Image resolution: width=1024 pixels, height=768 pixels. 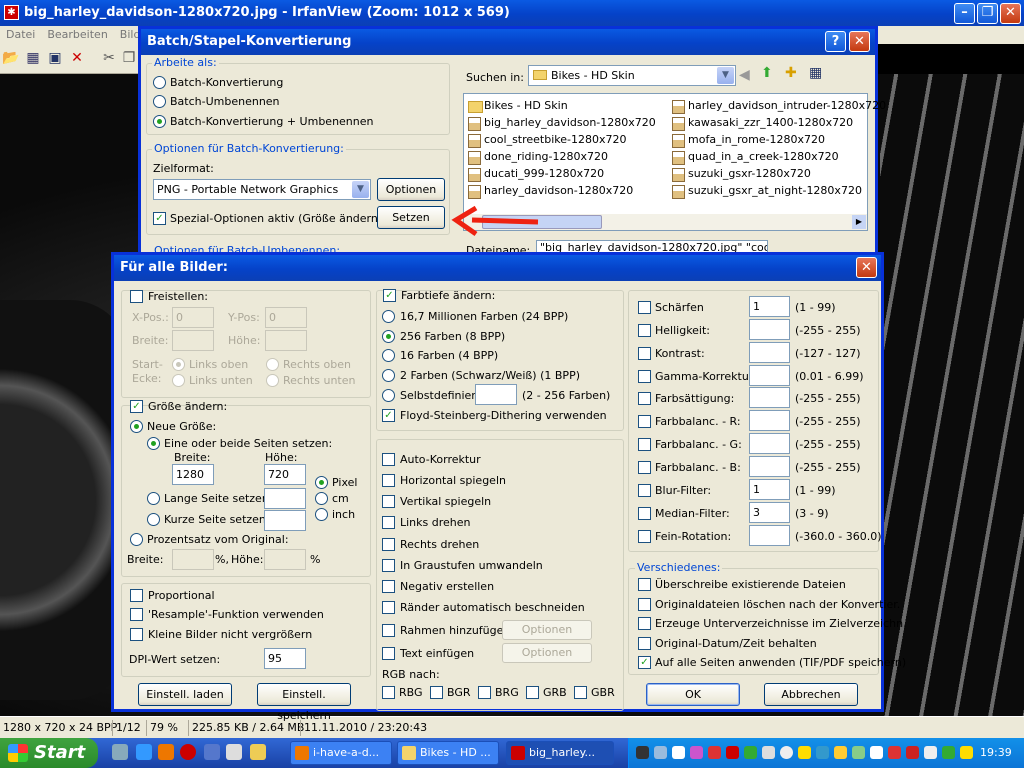 I want to click on tool-icon, so click(x=258, y=752).